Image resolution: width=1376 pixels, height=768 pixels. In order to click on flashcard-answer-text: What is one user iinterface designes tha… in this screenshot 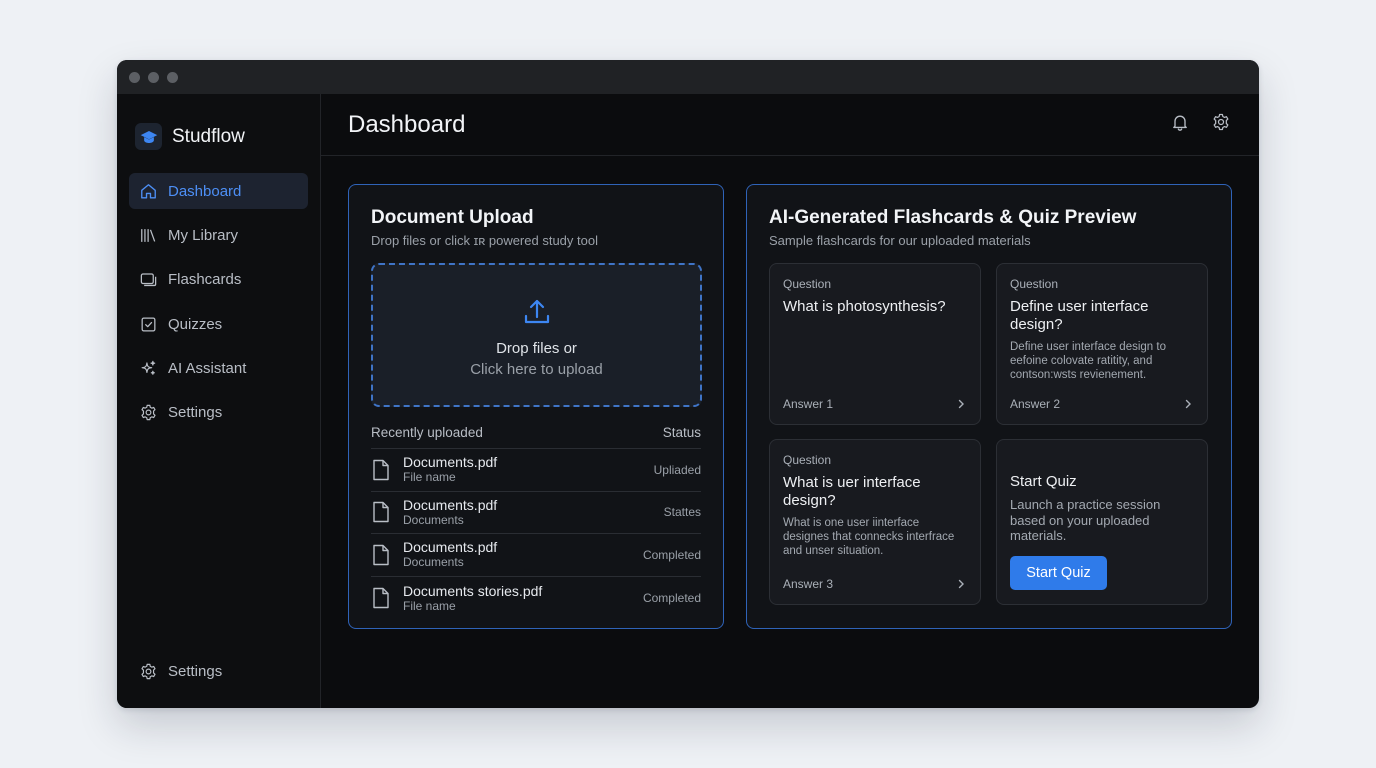, I will do `click(869, 537)`.